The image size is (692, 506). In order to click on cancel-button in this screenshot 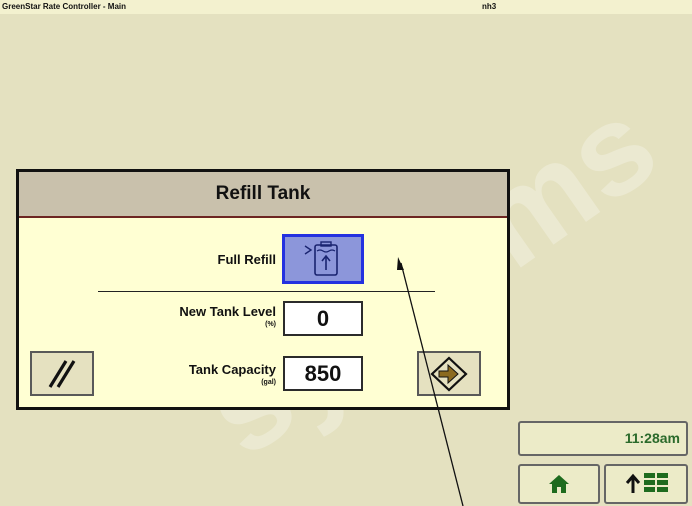, I will do `click(62, 373)`.